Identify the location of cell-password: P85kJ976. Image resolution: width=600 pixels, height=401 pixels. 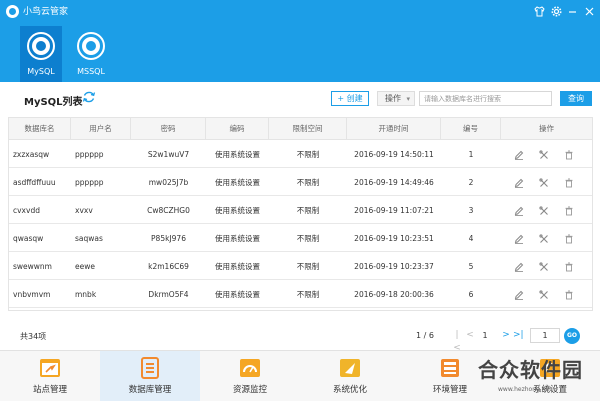
(168, 238).